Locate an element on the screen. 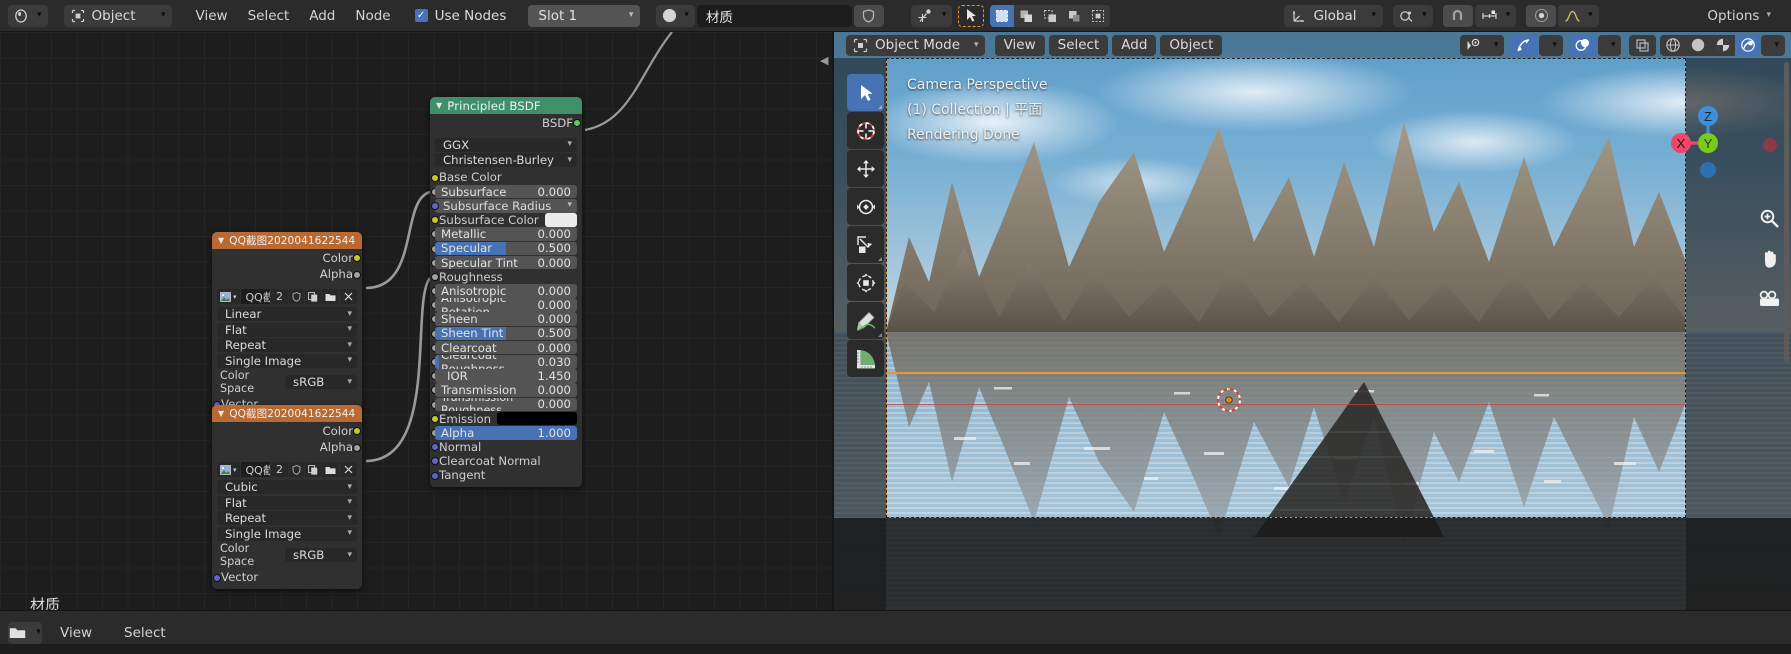 The image size is (1791, 654). input-metallic: Metallic 0.000 is located at coordinates (504, 234).